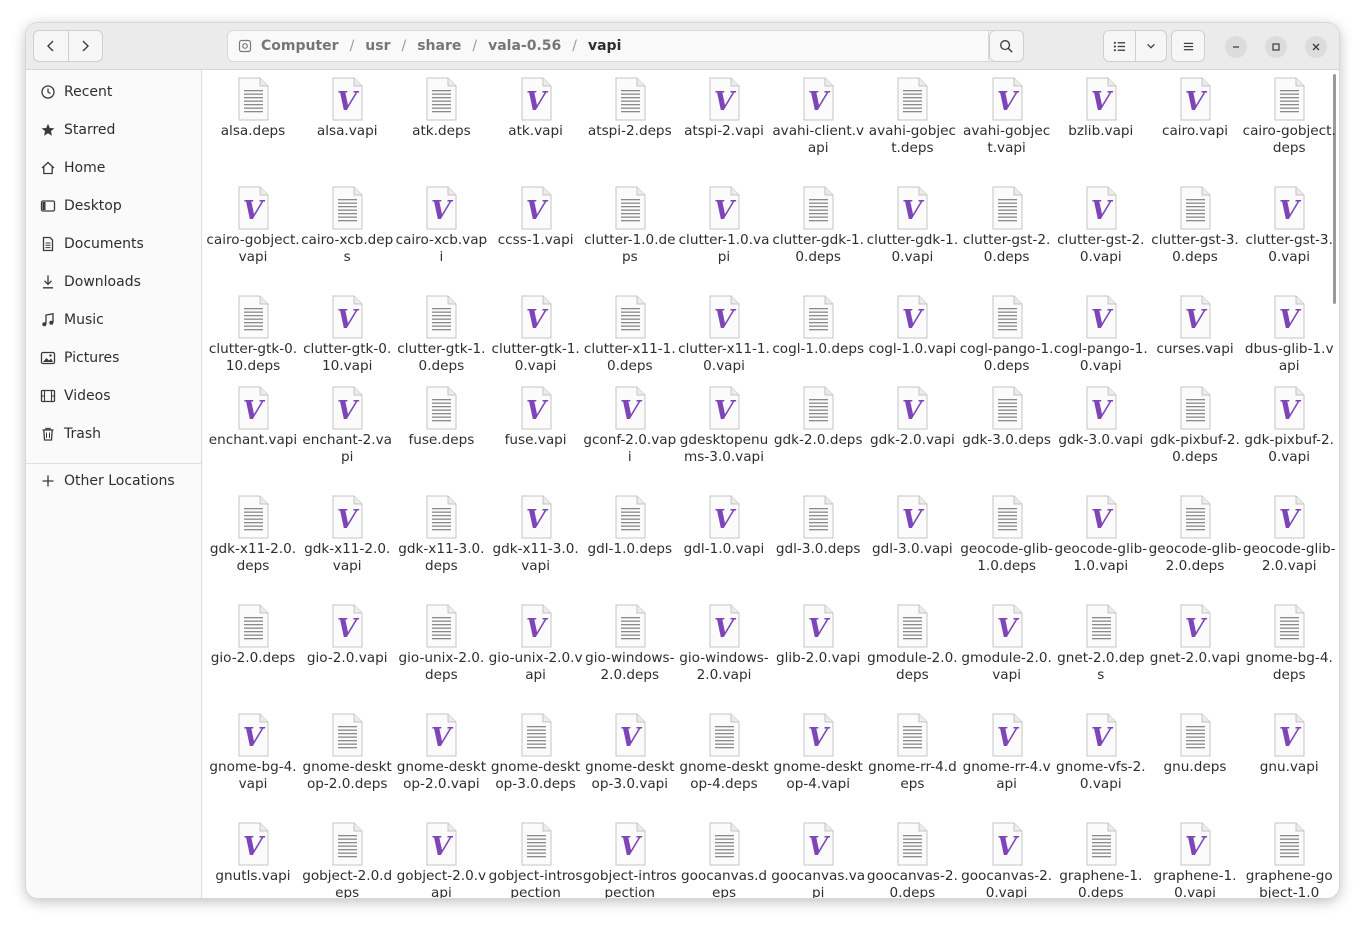 Image resolution: width=1365 pixels, height=927 pixels. I want to click on file-item: Vccss-1.vapi, so click(536, 217).